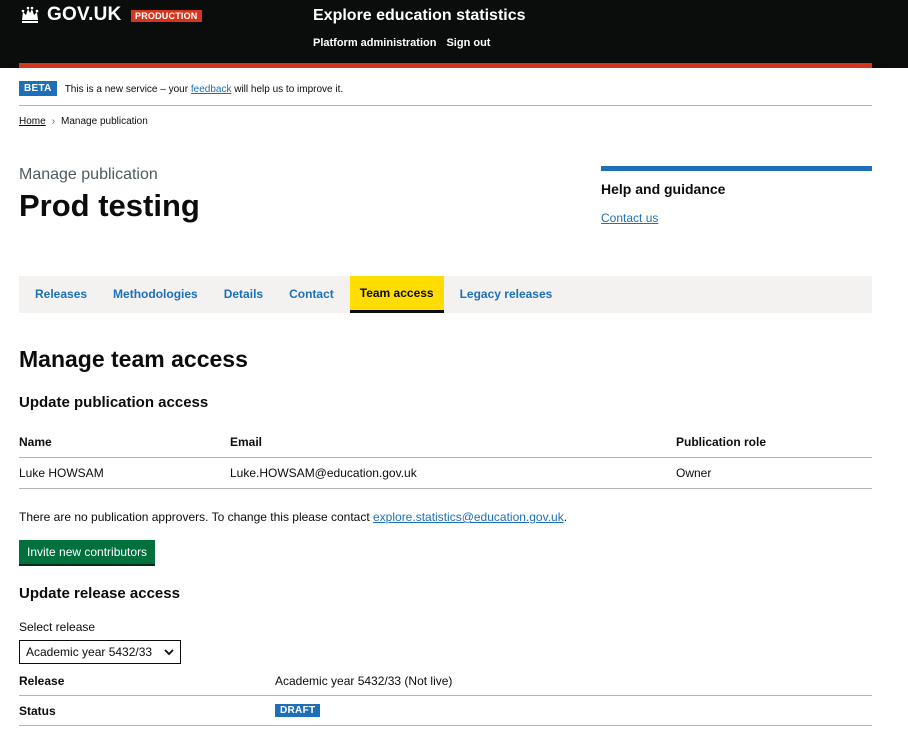 This screenshot has height=748, width=908. What do you see at coordinates (565, 517) in the screenshot?
I see `note-end: .` at bounding box center [565, 517].